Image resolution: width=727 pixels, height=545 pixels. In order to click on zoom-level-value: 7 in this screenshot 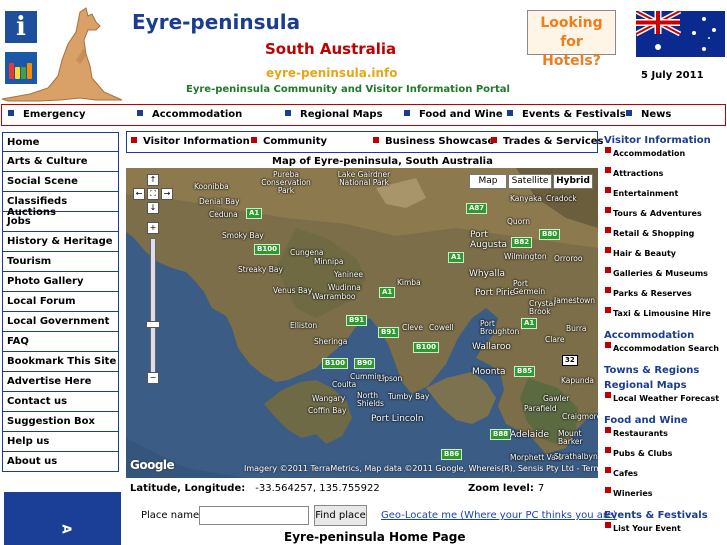, I will do `click(541, 488)`.